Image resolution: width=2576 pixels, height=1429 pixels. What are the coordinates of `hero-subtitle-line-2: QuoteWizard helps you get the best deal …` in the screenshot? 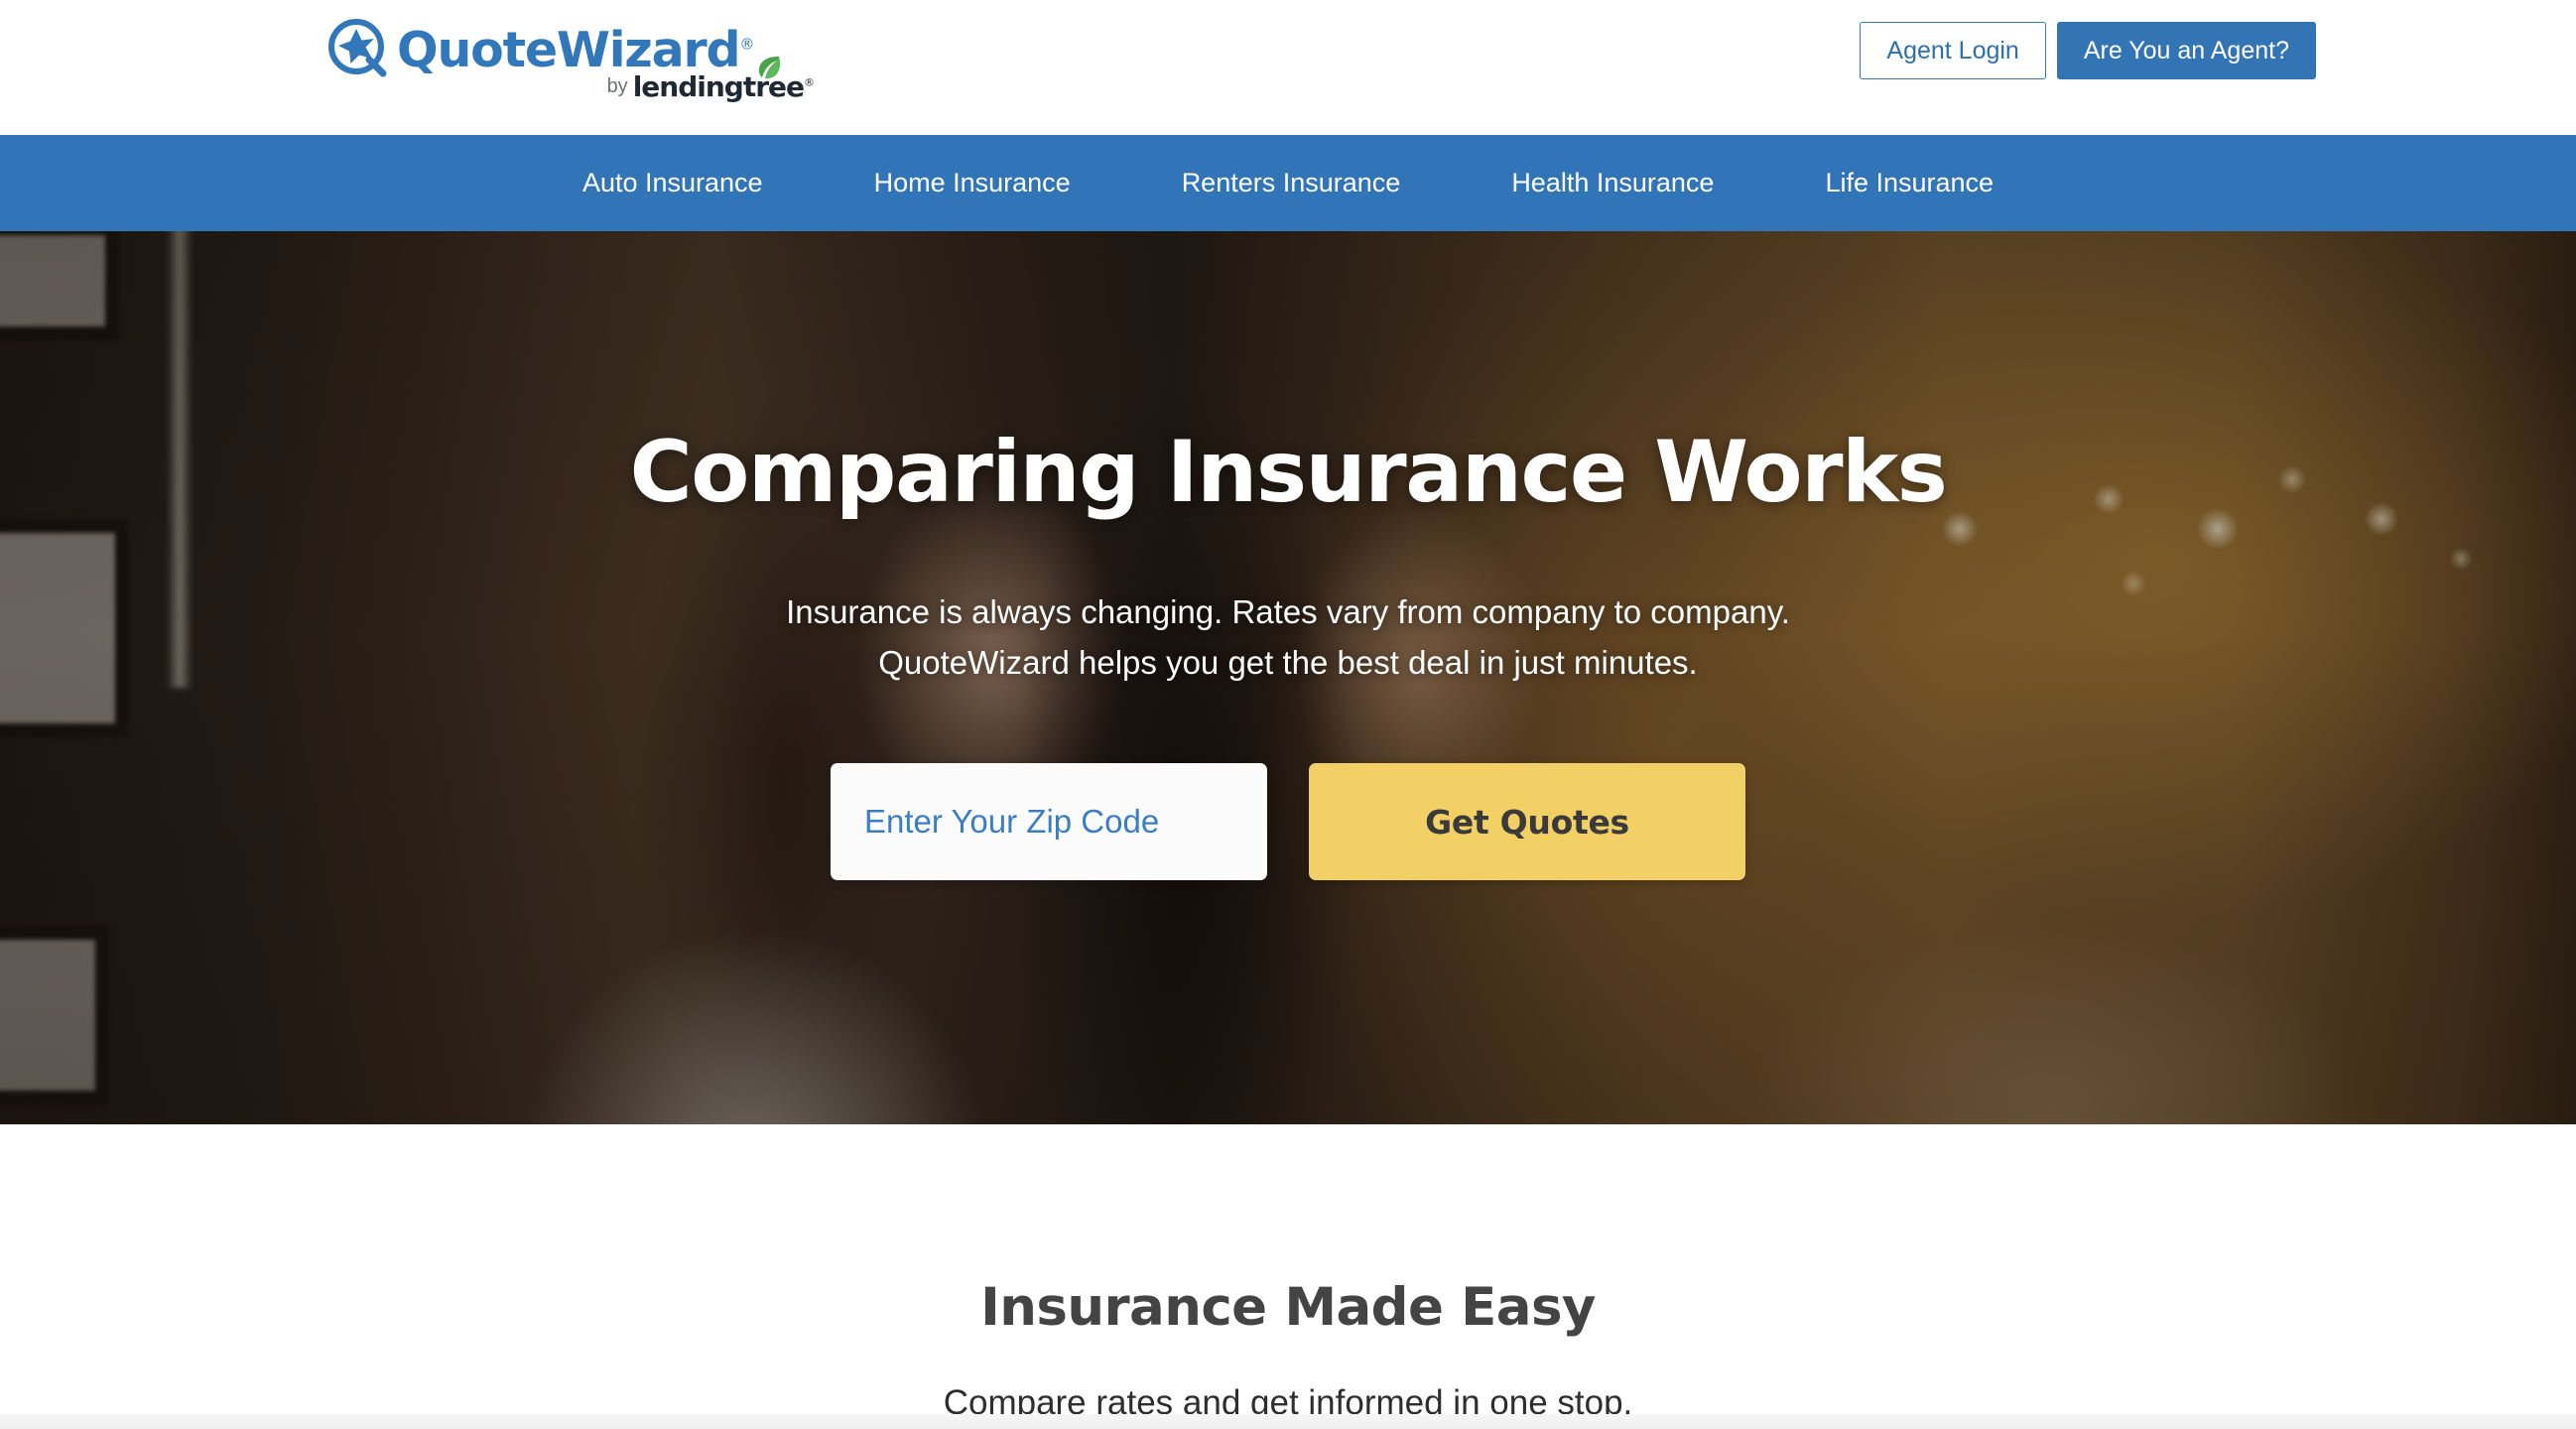 It's located at (1288, 663).